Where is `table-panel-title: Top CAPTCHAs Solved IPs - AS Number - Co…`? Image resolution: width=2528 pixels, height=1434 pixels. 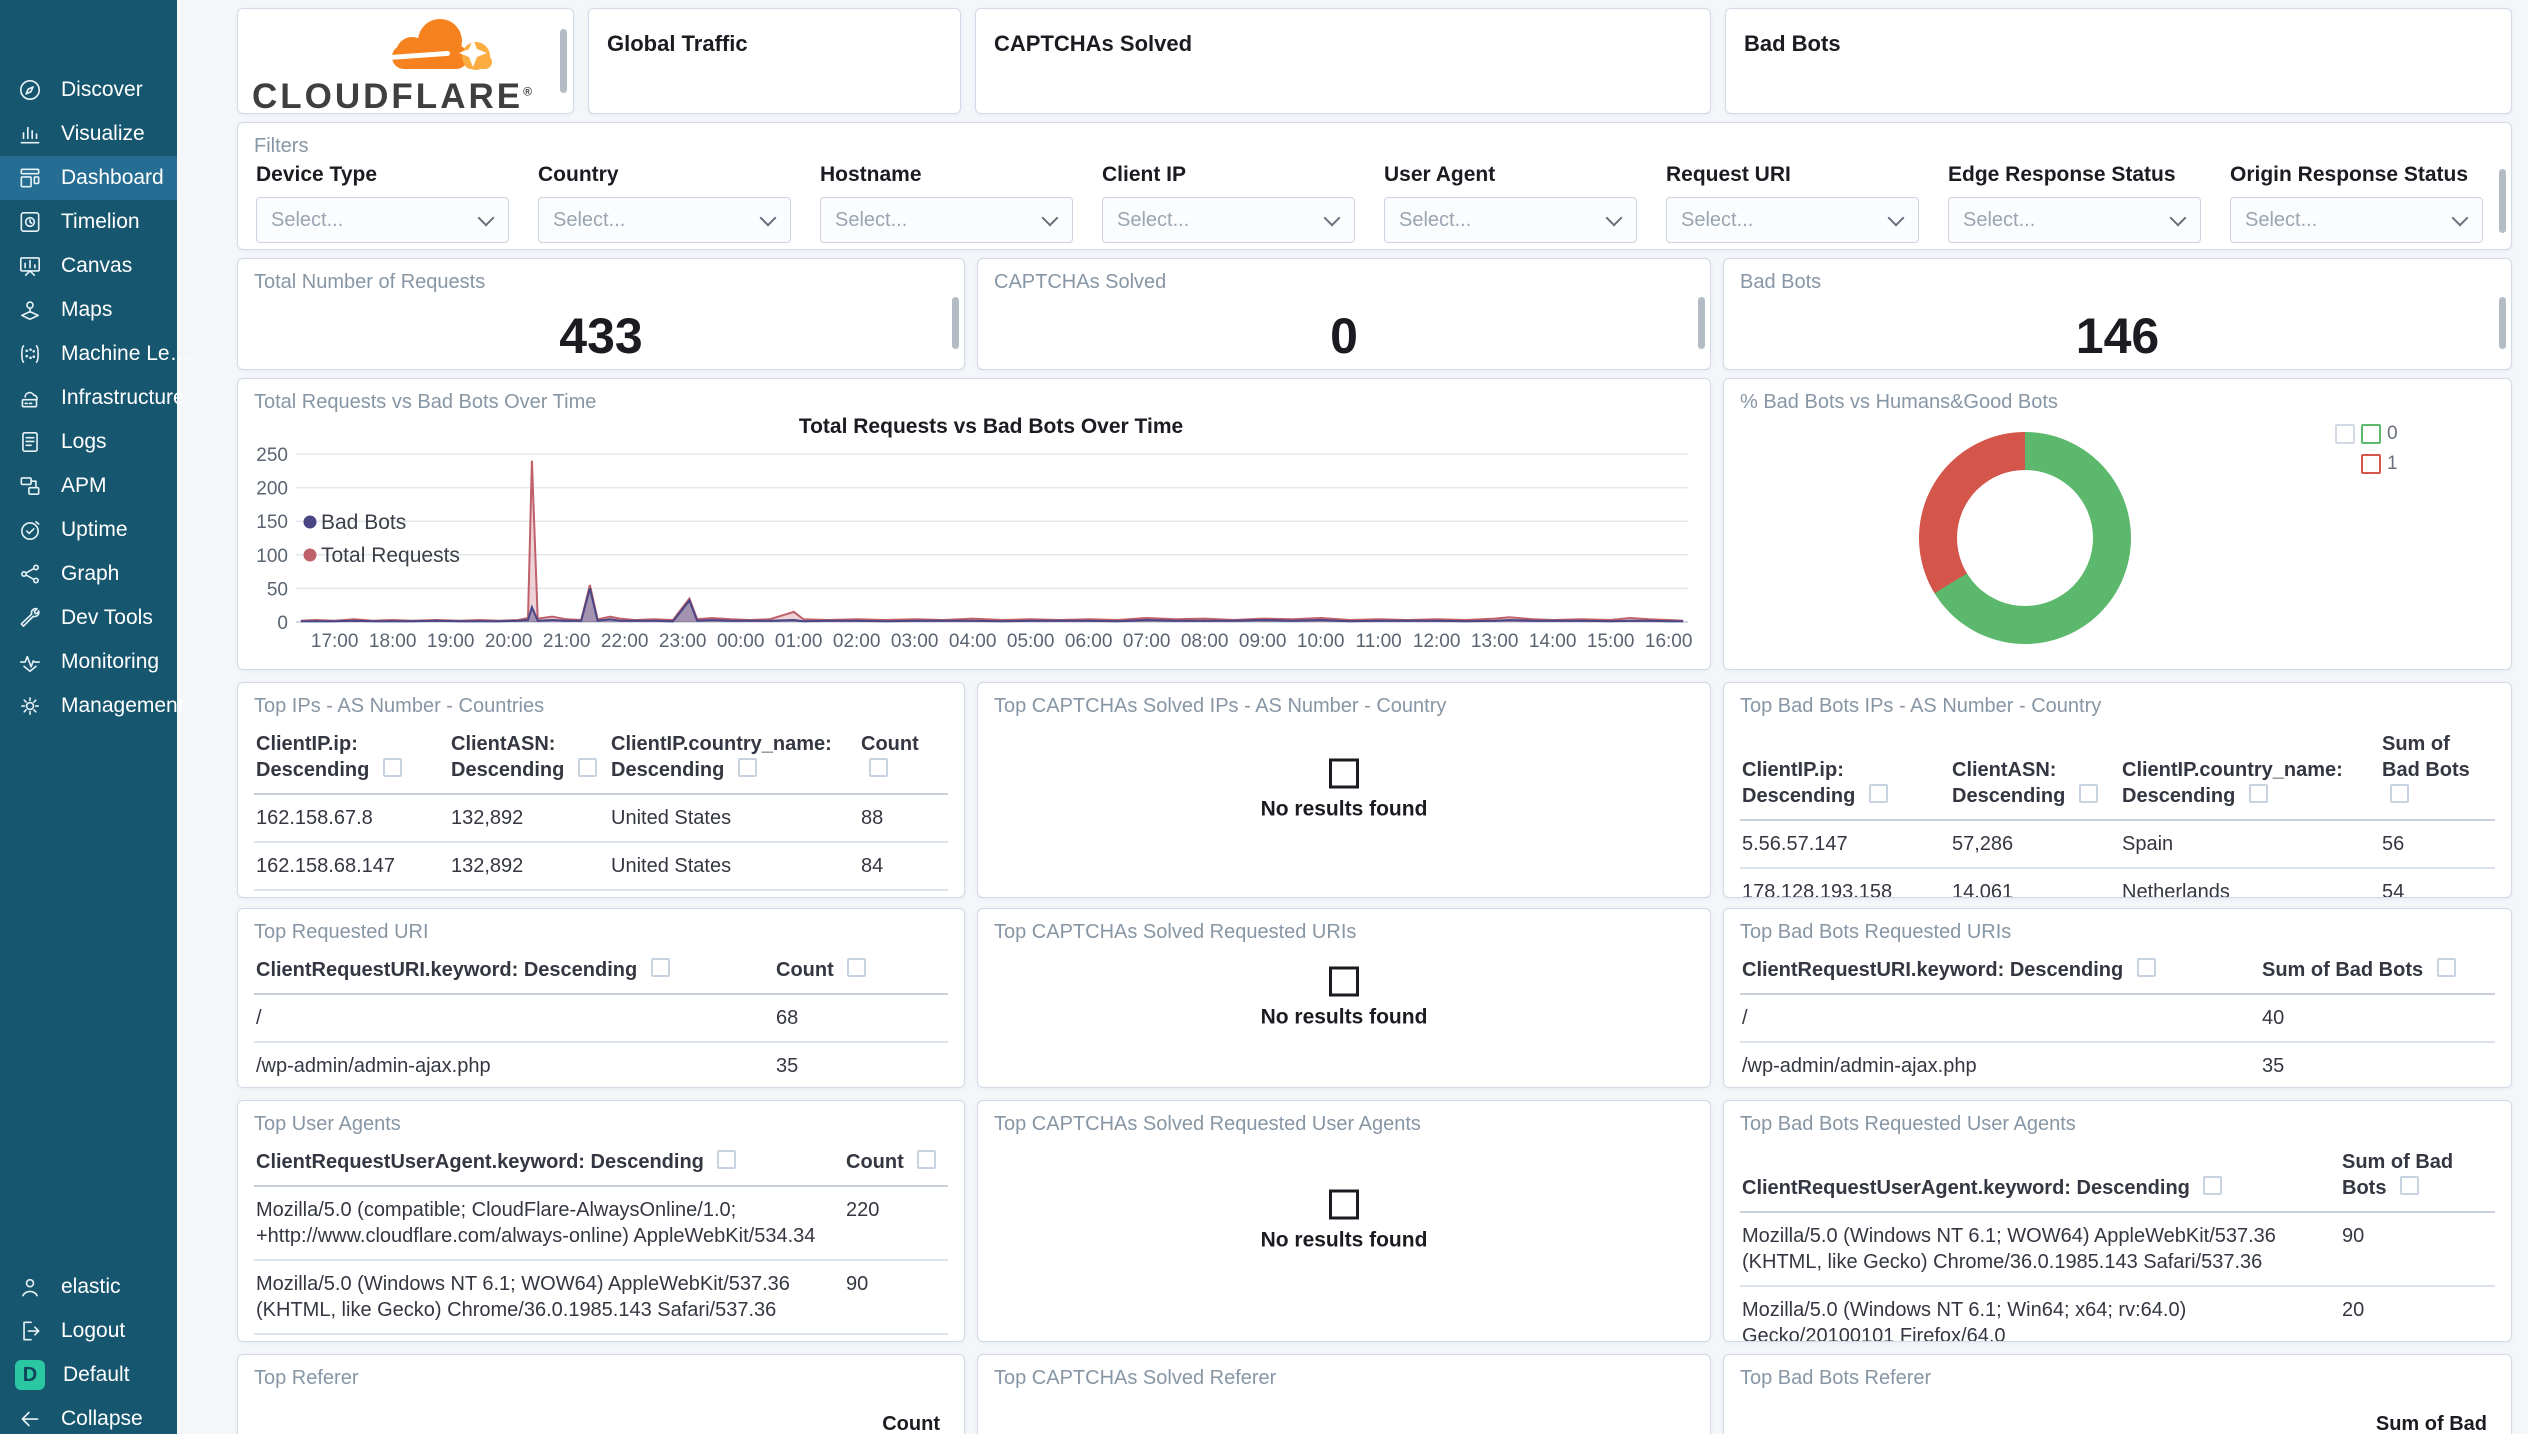 table-panel-title: Top CAPTCHAs Solved IPs - AS Number - Co… is located at coordinates (1220, 706).